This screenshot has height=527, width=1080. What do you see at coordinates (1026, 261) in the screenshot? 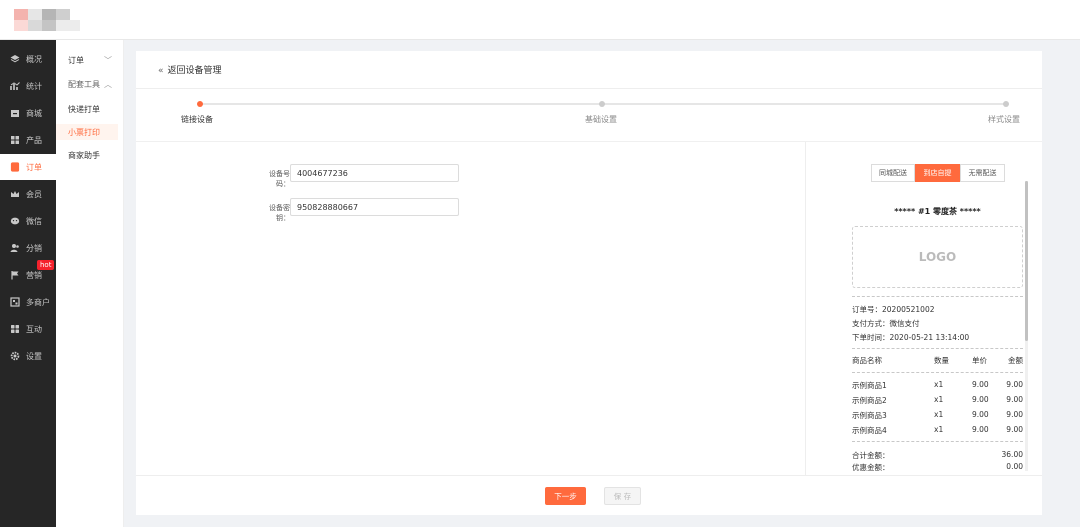
I see `scrollbar-thumb` at bounding box center [1026, 261].